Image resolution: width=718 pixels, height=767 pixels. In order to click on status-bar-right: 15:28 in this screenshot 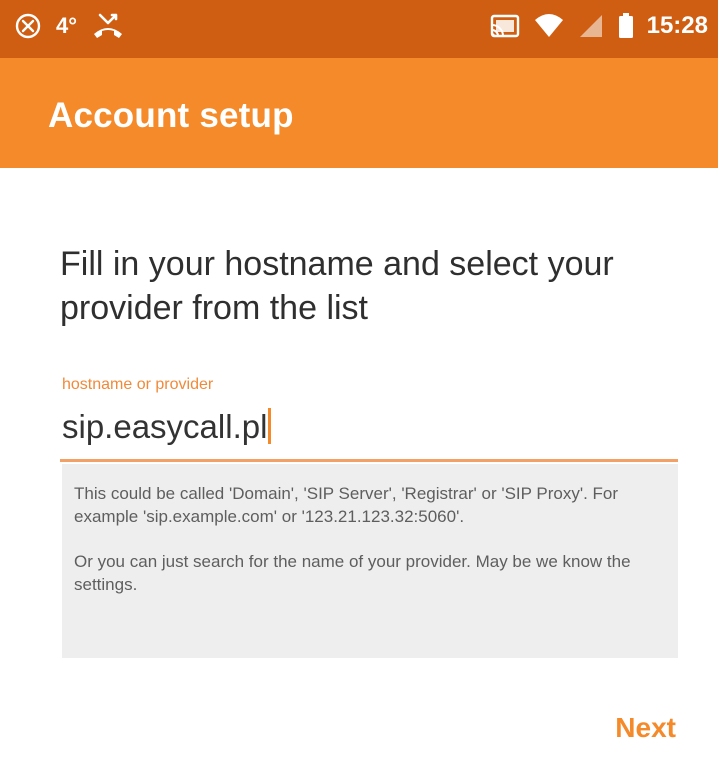, I will do `click(598, 26)`.